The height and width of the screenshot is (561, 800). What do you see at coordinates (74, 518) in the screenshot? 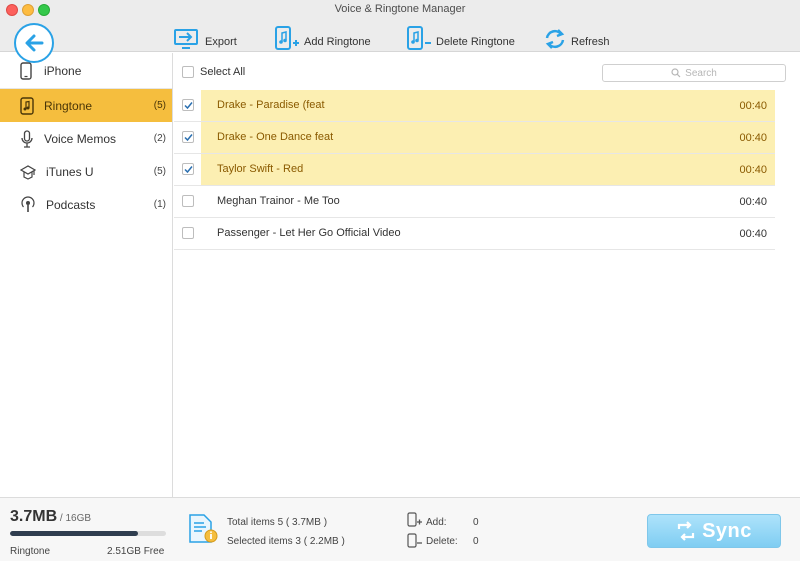
I see `storage-total: / 16GB` at bounding box center [74, 518].